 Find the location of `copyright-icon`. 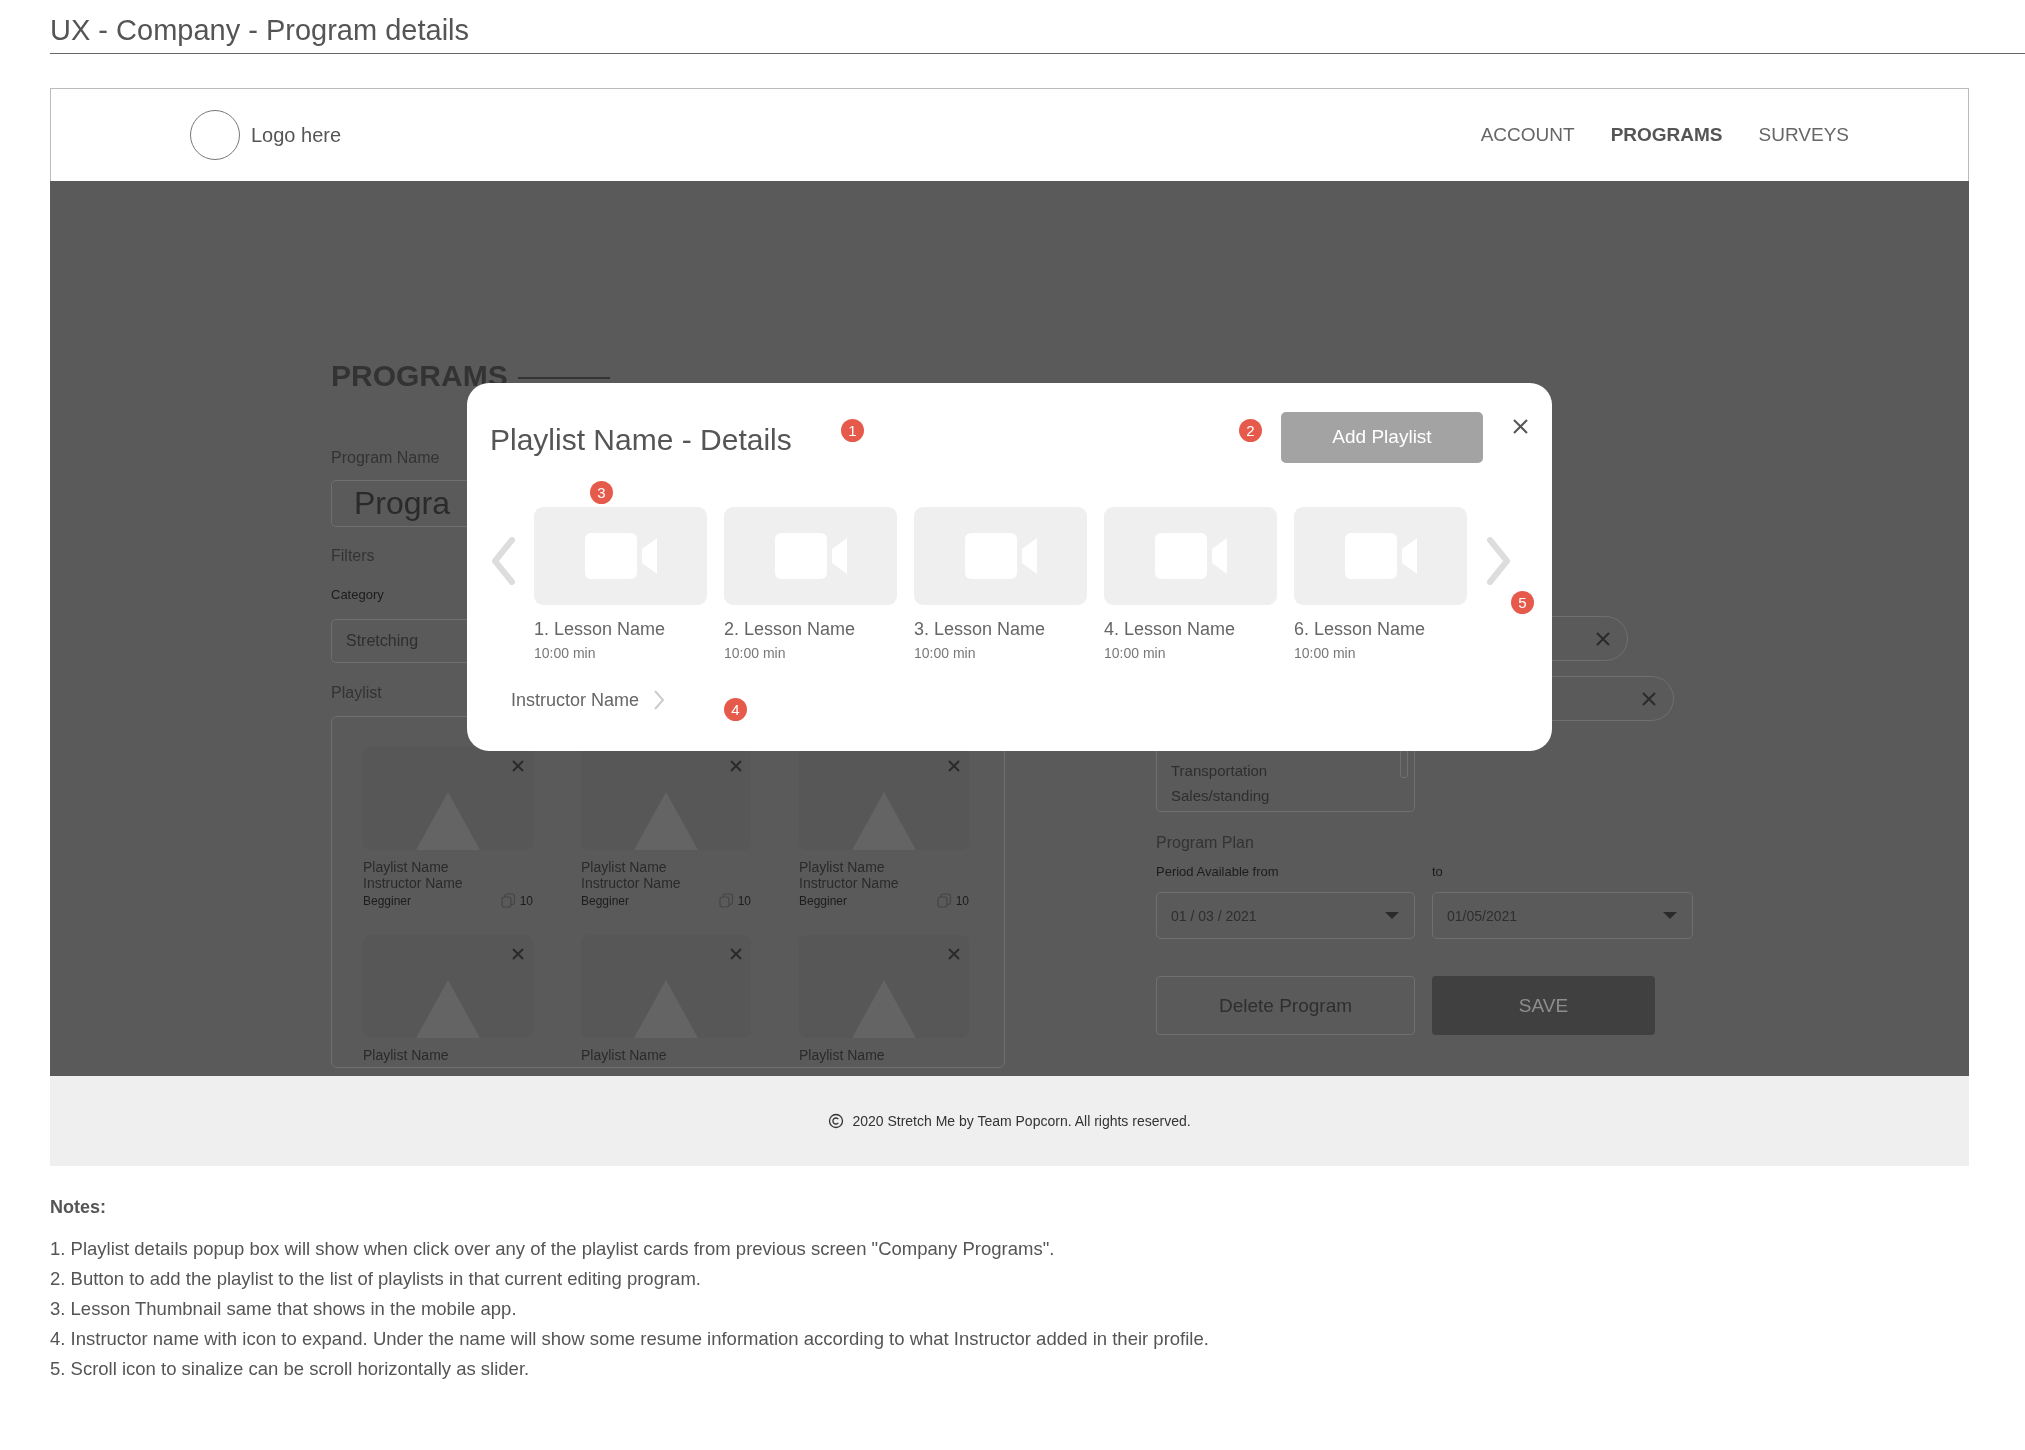

copyright-icon is located at coordinates (836, 1121).